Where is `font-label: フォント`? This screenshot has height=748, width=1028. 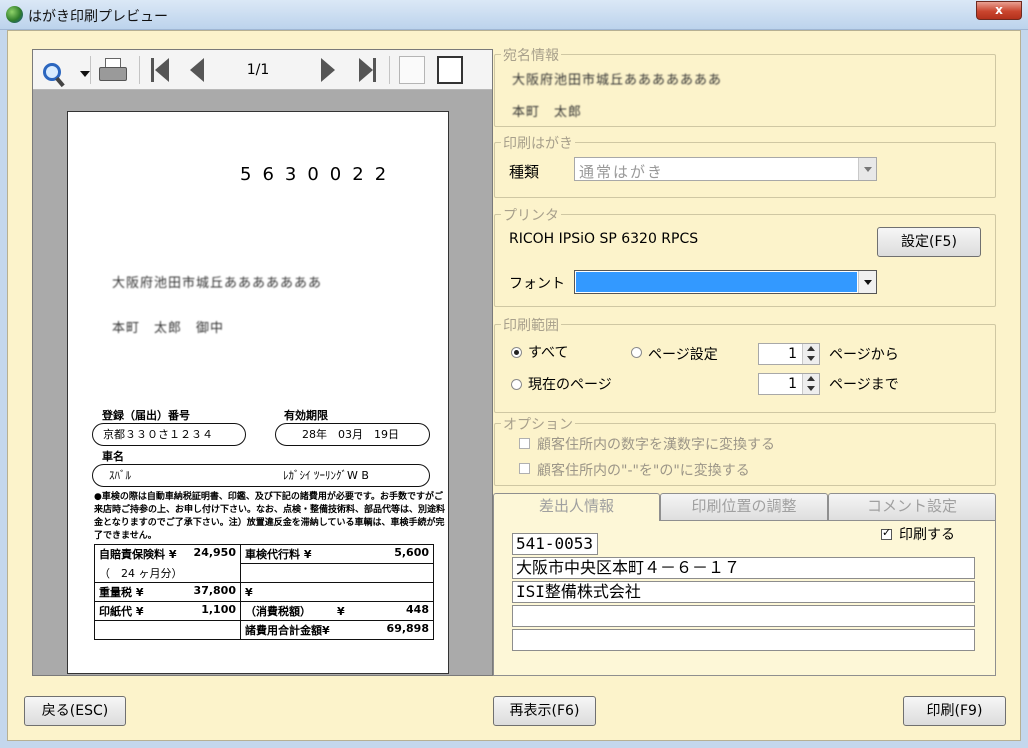
font-label: フォント is located at coordinates (537, 284).